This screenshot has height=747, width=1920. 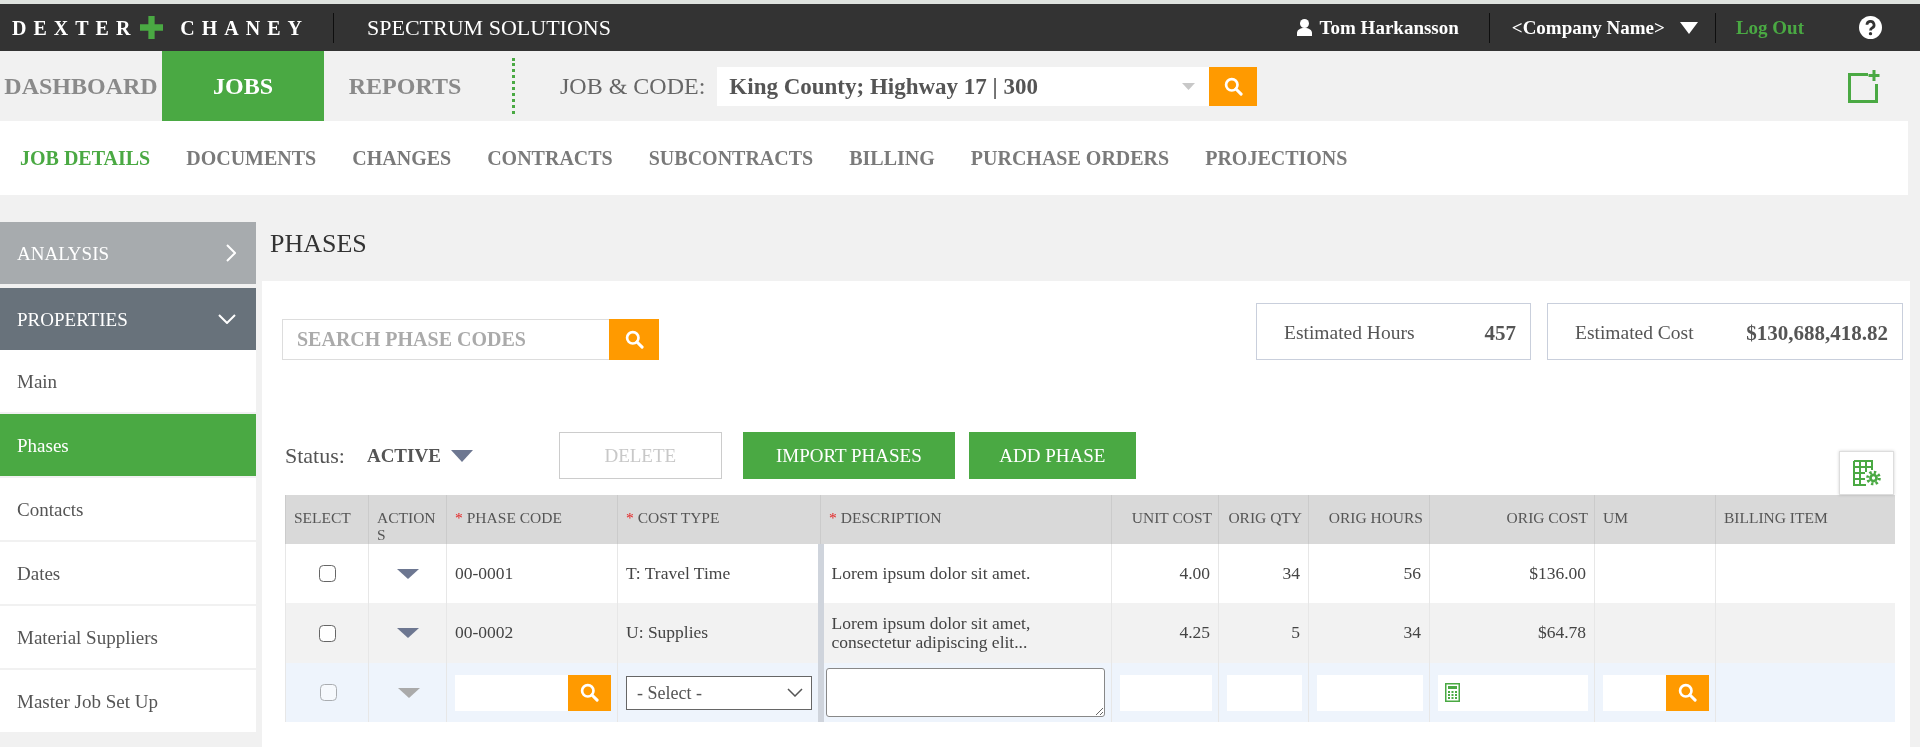 I want to click on stat-value: 457, so click(x=1500, y=333).